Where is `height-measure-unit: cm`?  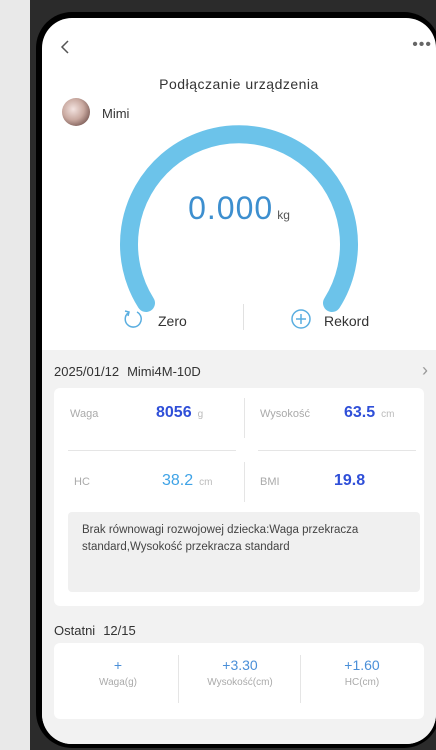
height-measure-unit: cm is located at coordinates (388, 414).